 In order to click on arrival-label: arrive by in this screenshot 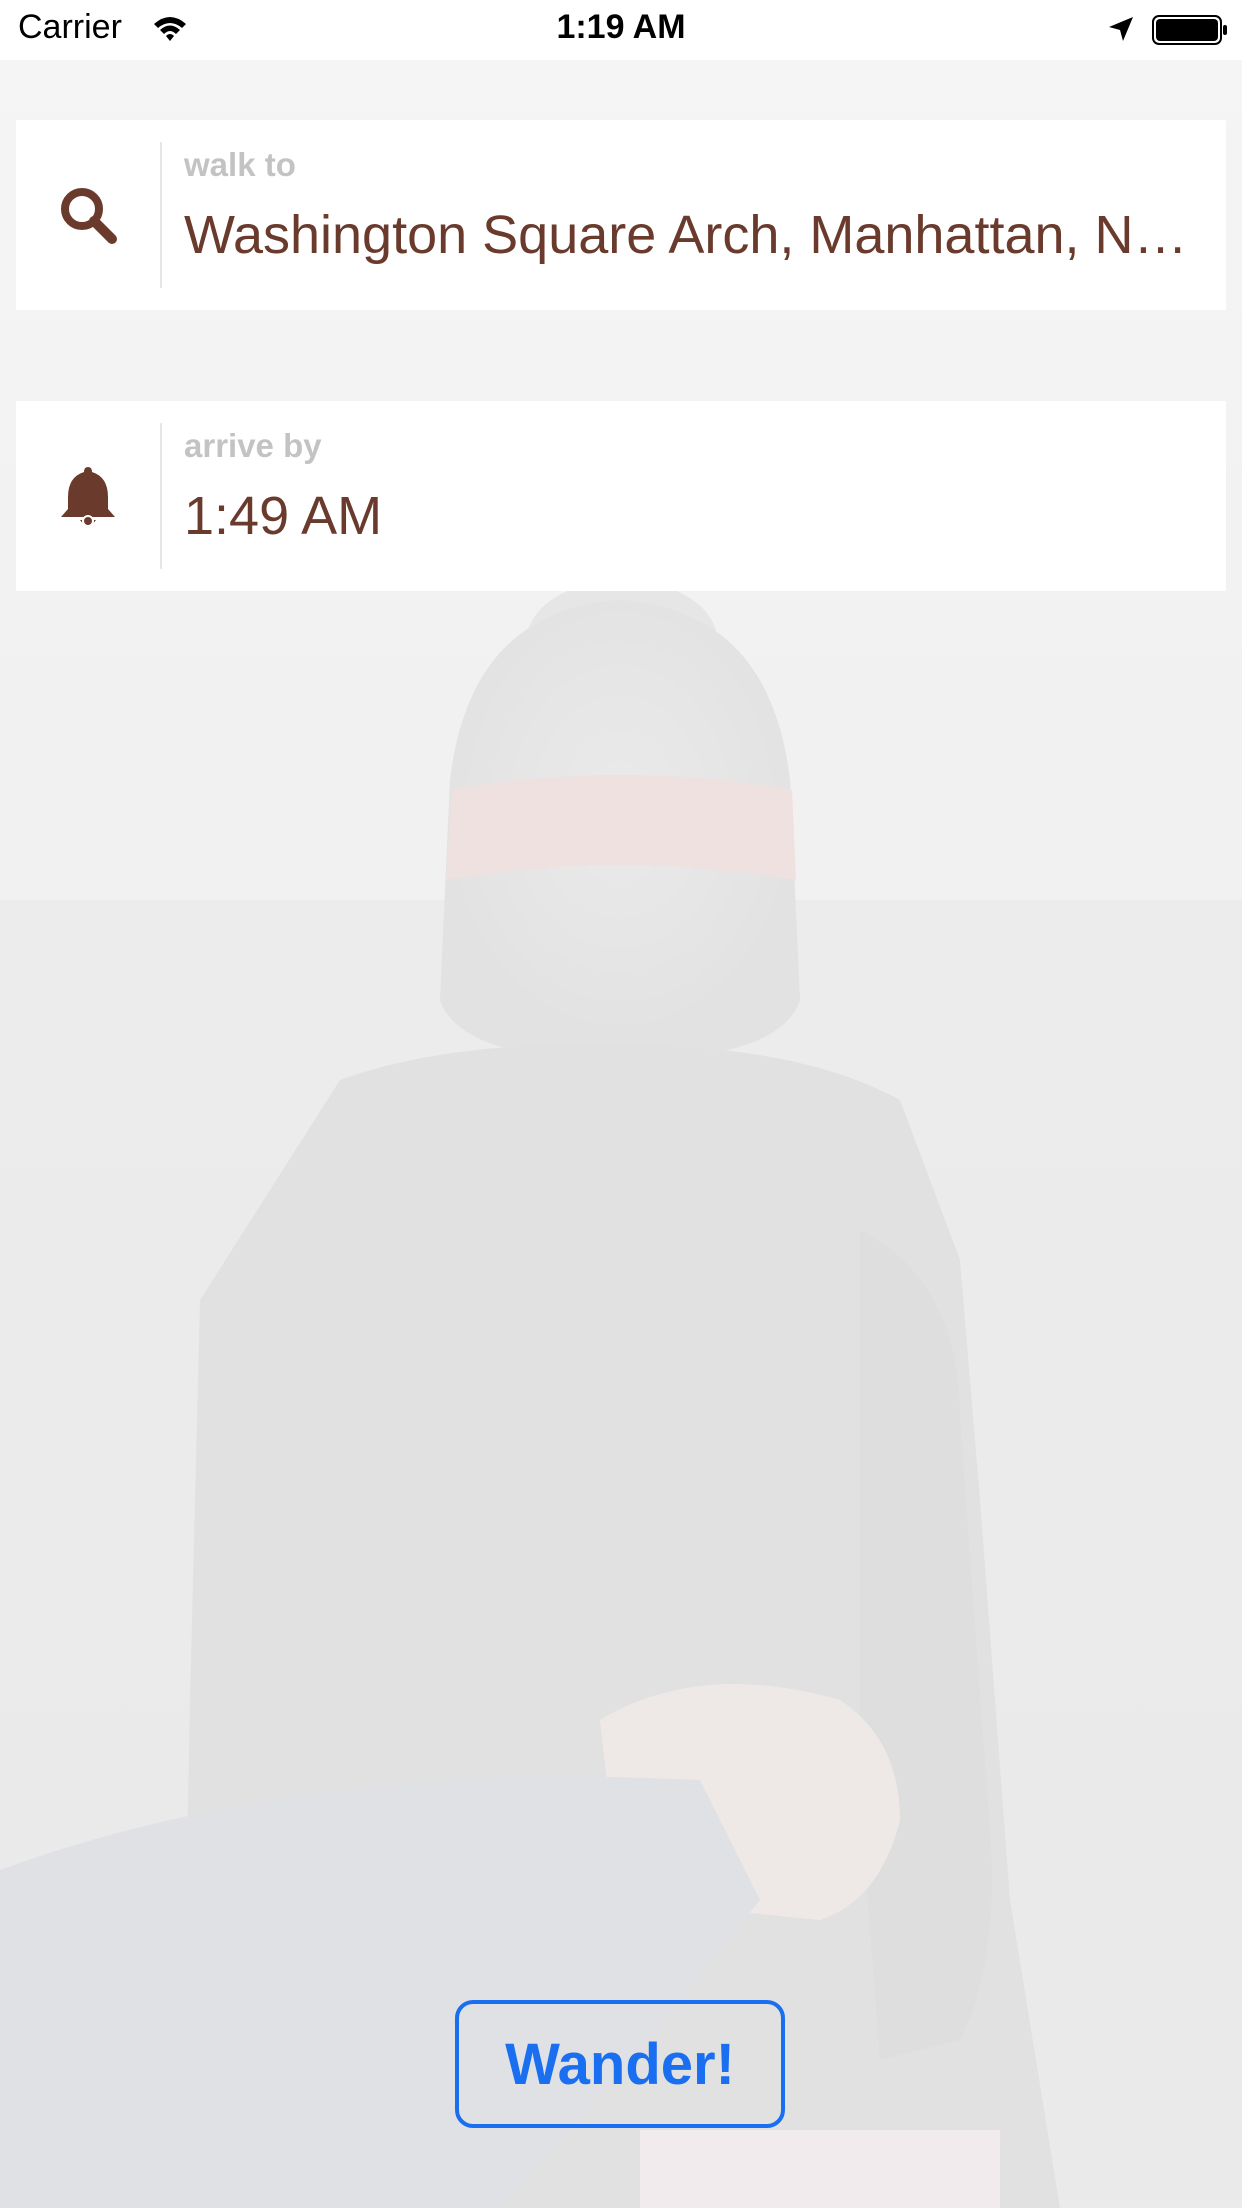, I will do `click(253, 445)`.